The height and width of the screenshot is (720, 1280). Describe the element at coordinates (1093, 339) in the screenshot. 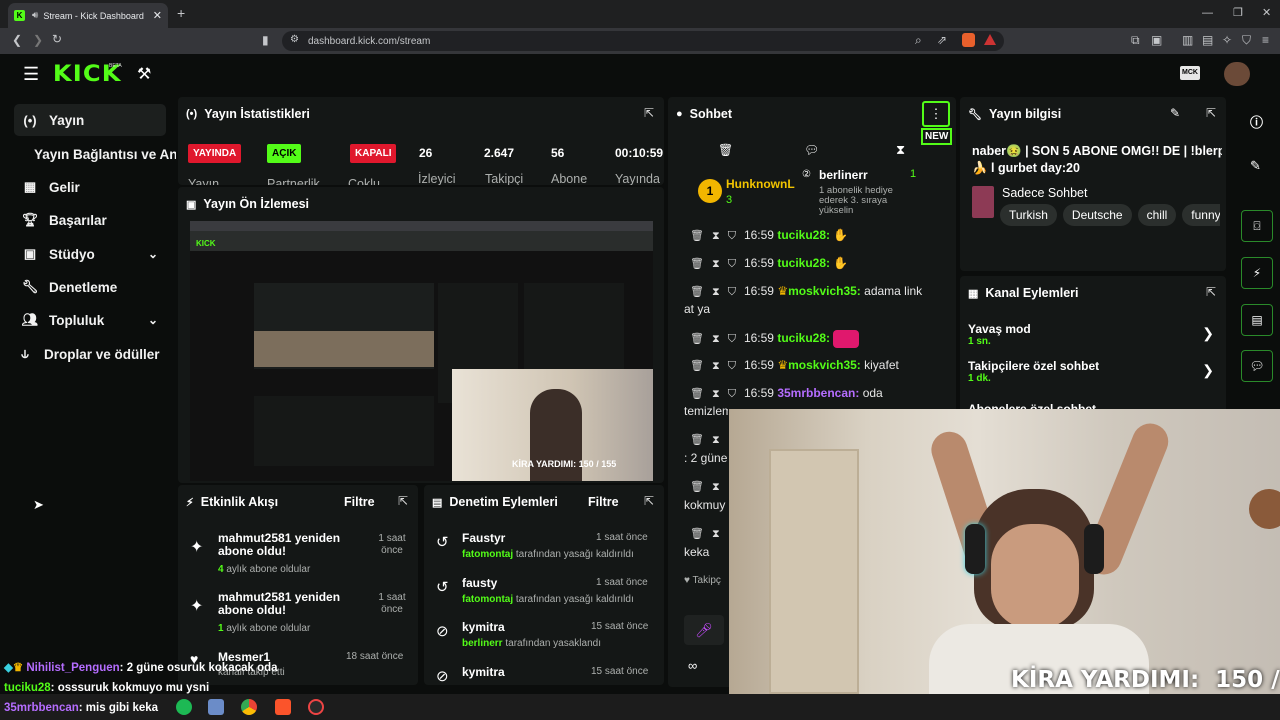

I see `slow-mode-row: Yavaş mod 1 sn. ❯` at that location.